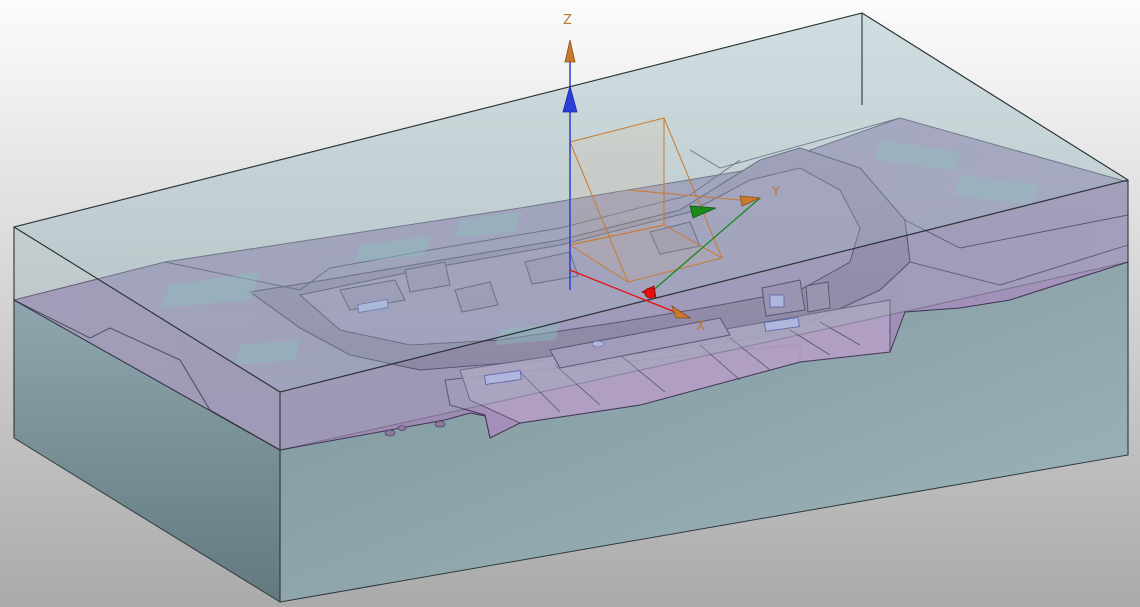 This screenshot has width=1140, height=607. I want to click on x-axis-label: X, so click(700, 326).